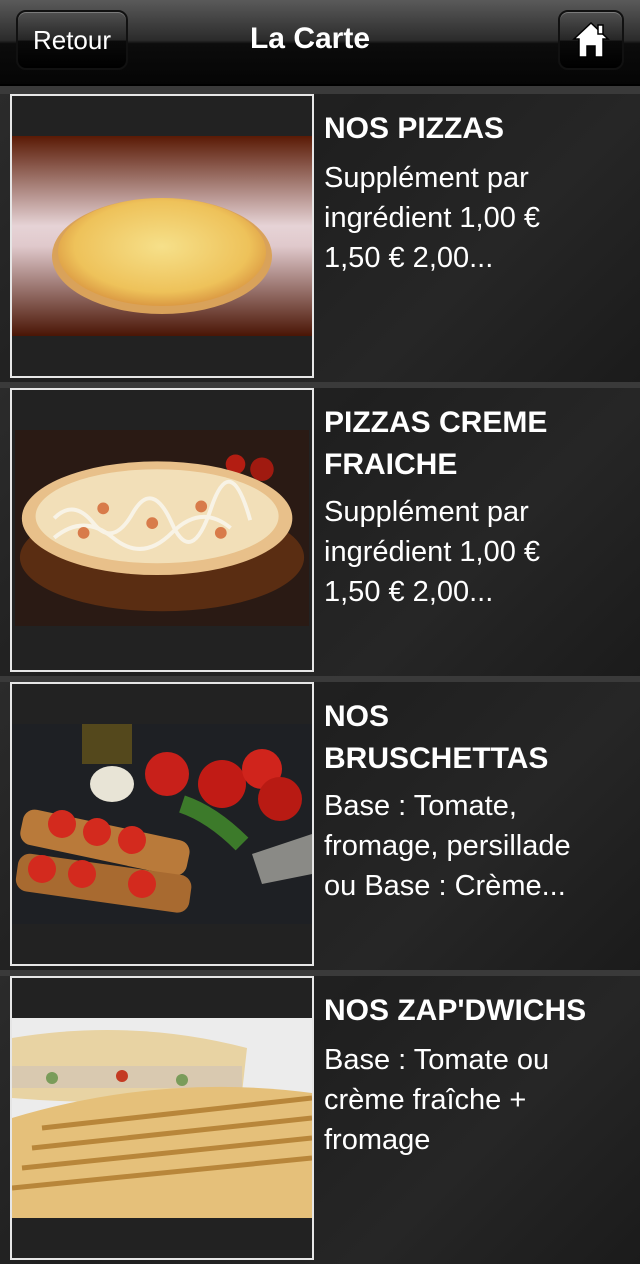 The image size is (640, 1264). Describe the element at coordinates (436, 443) in the screenshot. I see `item-title: PIZZAS CREME FRAICHE` at that location.